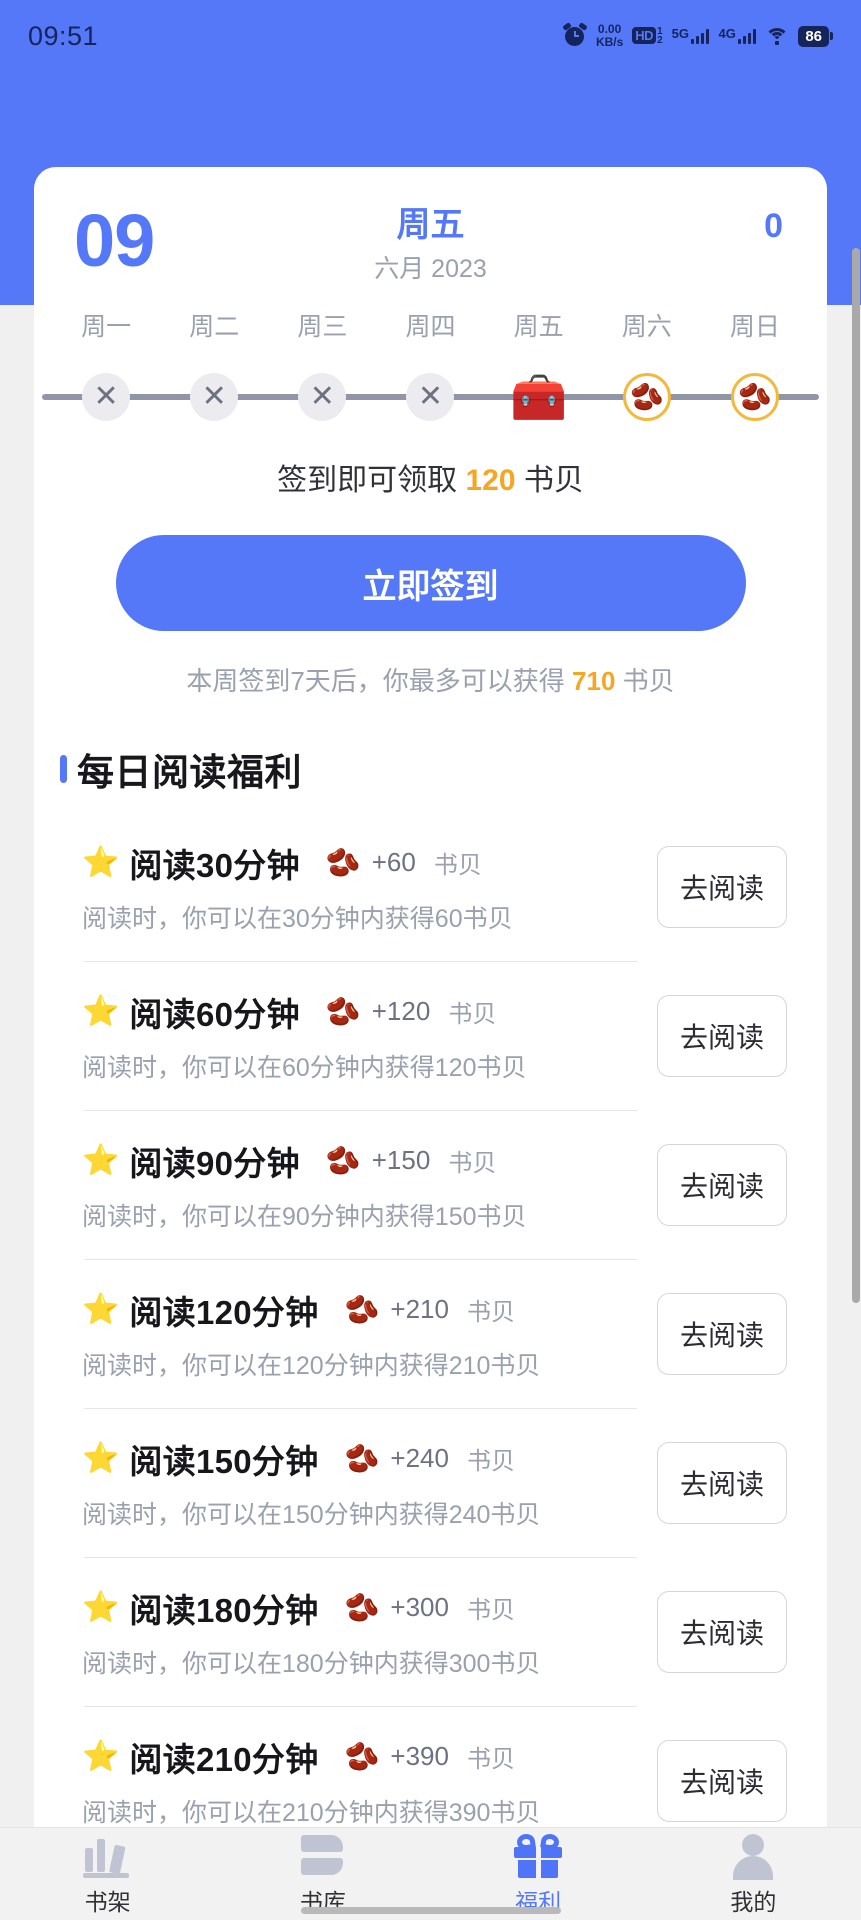  I want to click on vertical-scrollbar, so click(856, 949).